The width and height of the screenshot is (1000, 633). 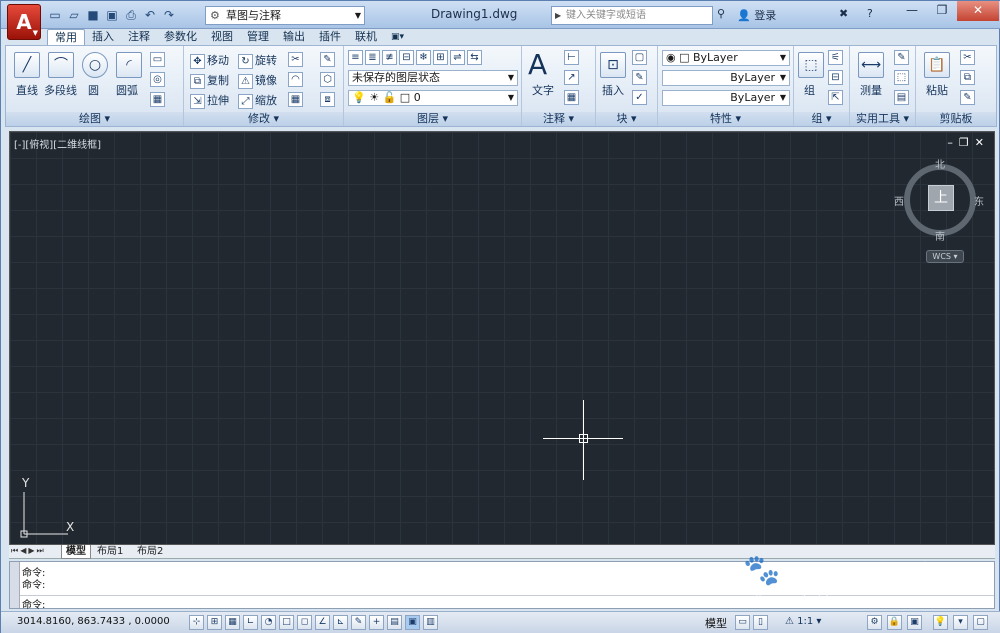 I want to click on tab-parametric: 参数化, so click(x=180, y=37).